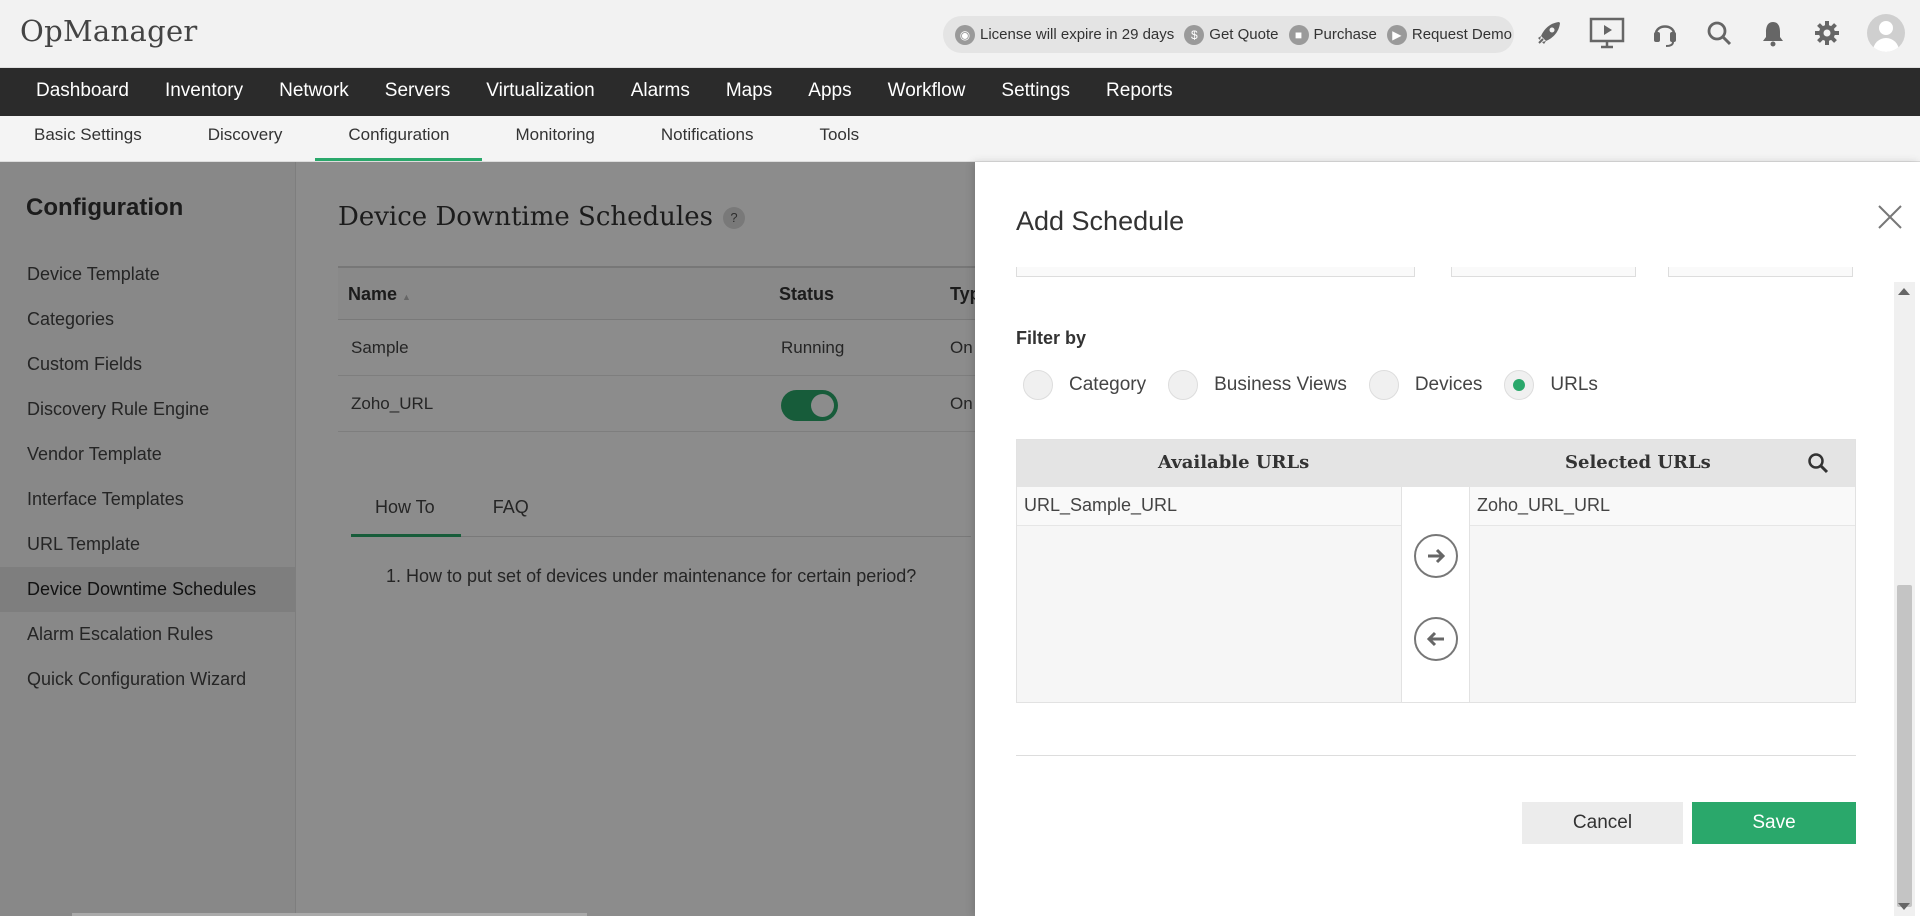  I want to click on list-item: Zoho_URL_URL, so click(1662, 506).